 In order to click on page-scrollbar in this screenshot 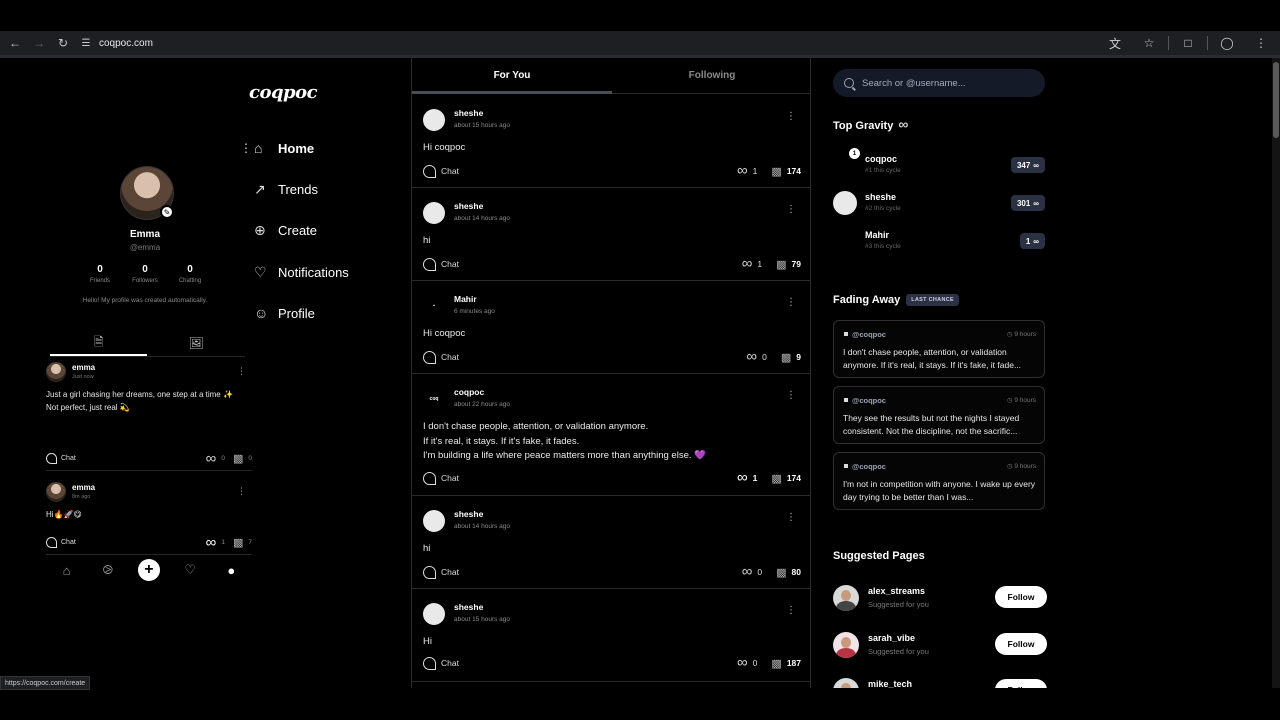, I will do `click(1276, 373)`.